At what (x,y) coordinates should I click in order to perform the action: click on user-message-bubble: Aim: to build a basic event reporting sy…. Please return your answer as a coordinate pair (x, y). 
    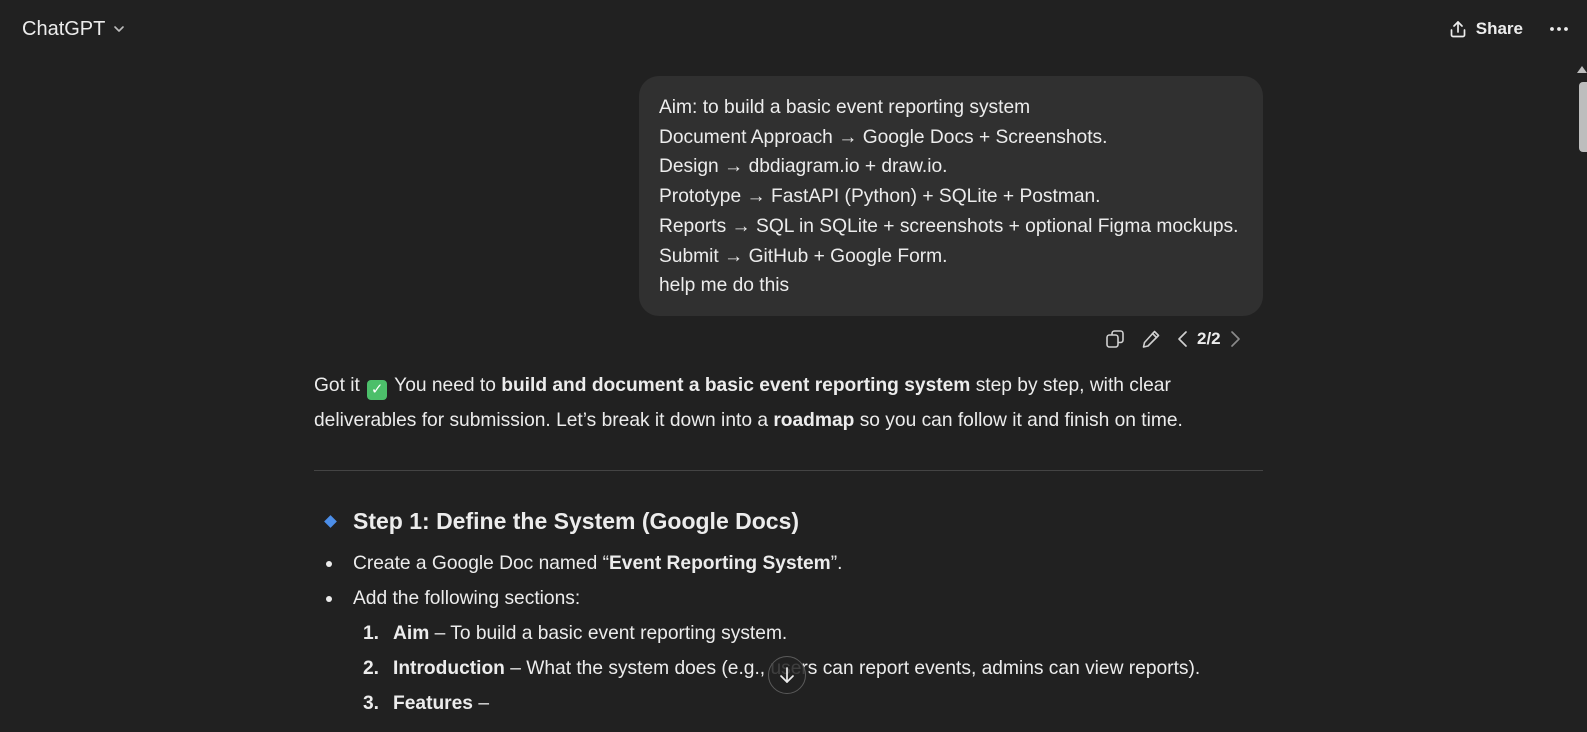
    Looking at the image, I should click on (951, 196).